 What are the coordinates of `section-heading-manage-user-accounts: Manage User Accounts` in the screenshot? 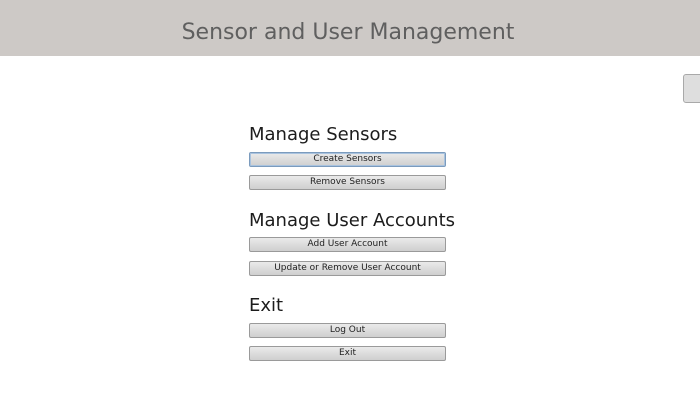 It's located at (352, 220).